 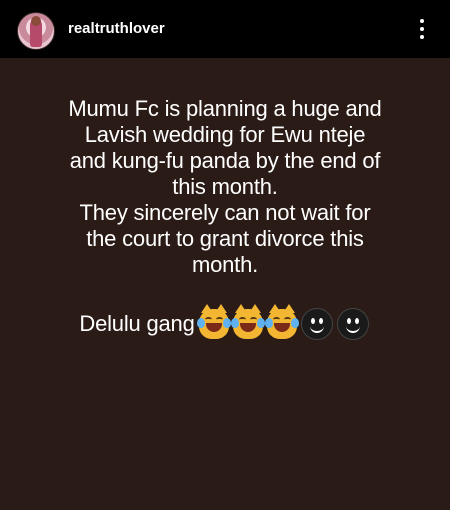 I want to click on story-header: realtruthlover, so click(x=225, y=29).